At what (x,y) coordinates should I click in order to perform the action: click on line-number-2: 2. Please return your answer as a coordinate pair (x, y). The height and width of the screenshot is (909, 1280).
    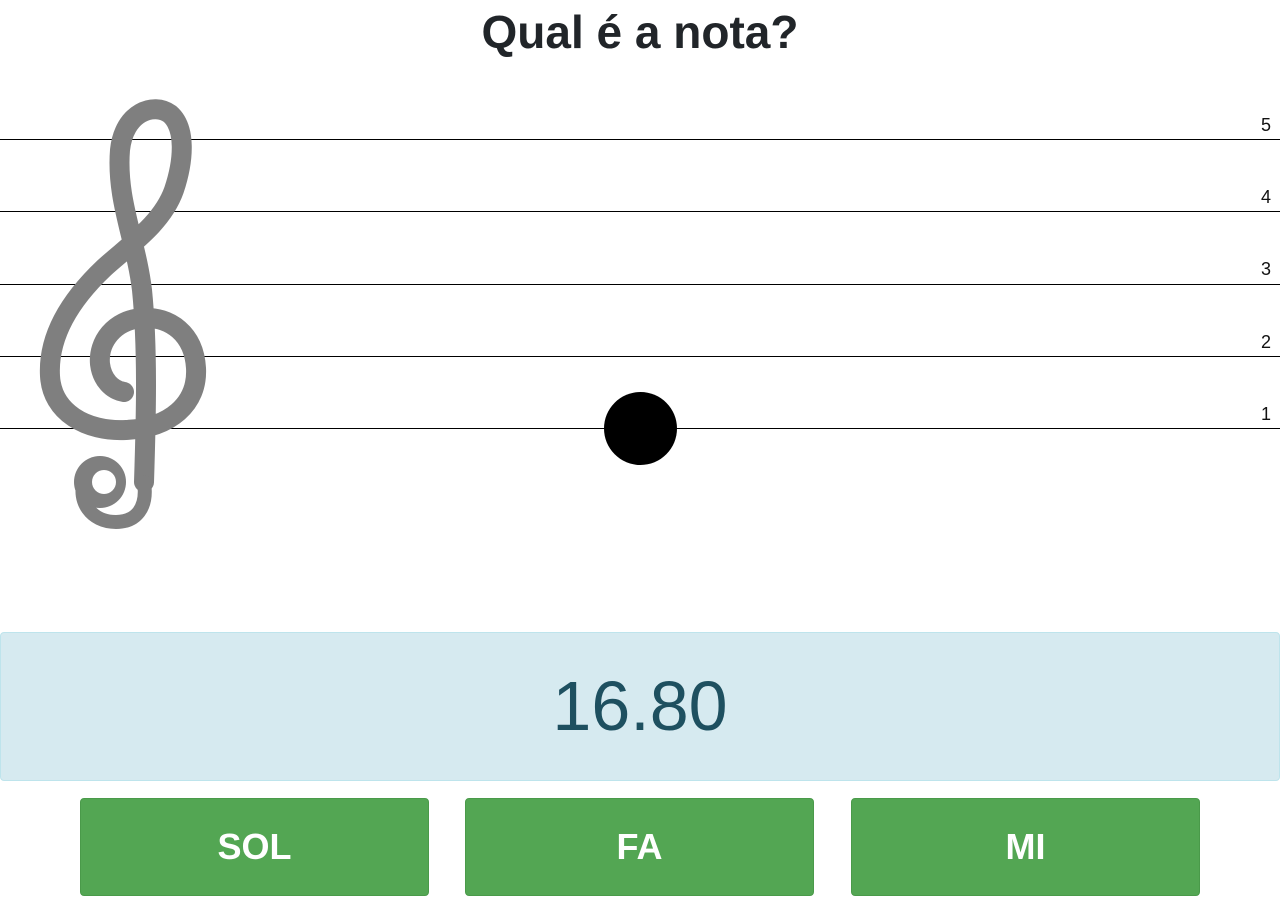
    Looking at the image, I should click on (1265, 342).